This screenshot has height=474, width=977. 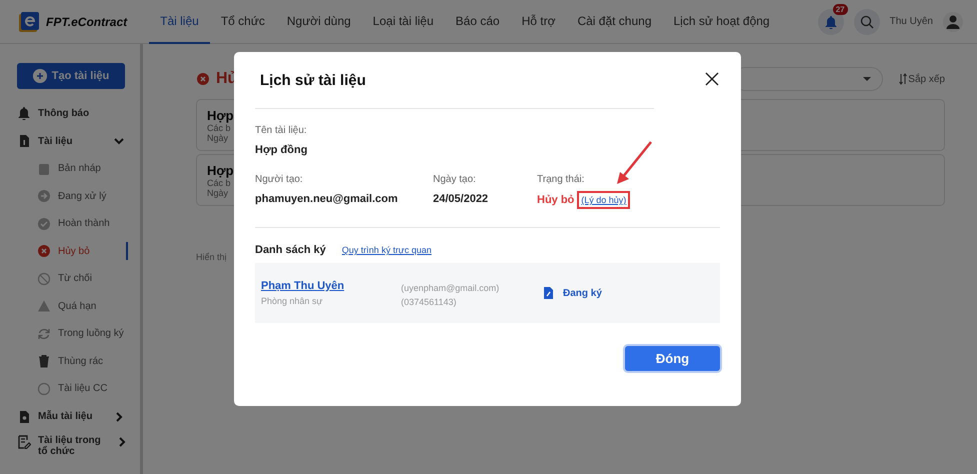 I want to click on created-date: 24/05/2022, so click(x=461, y=199).